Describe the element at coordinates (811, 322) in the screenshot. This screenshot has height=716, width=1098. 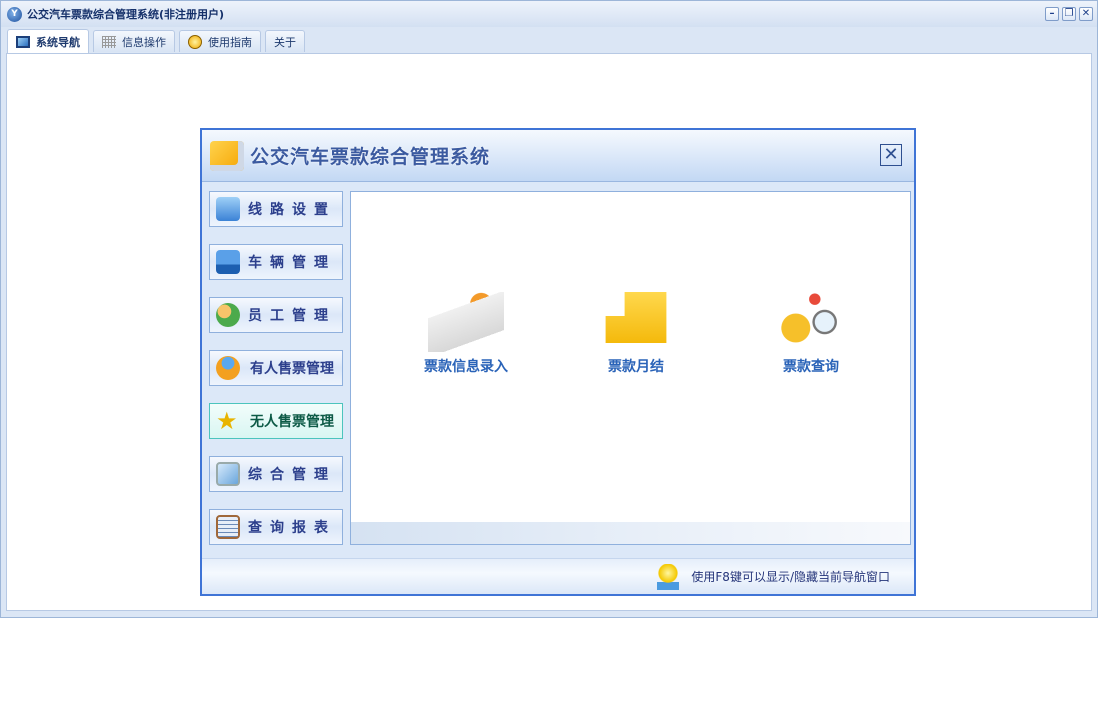
I see `coins-search-icon` at that location.